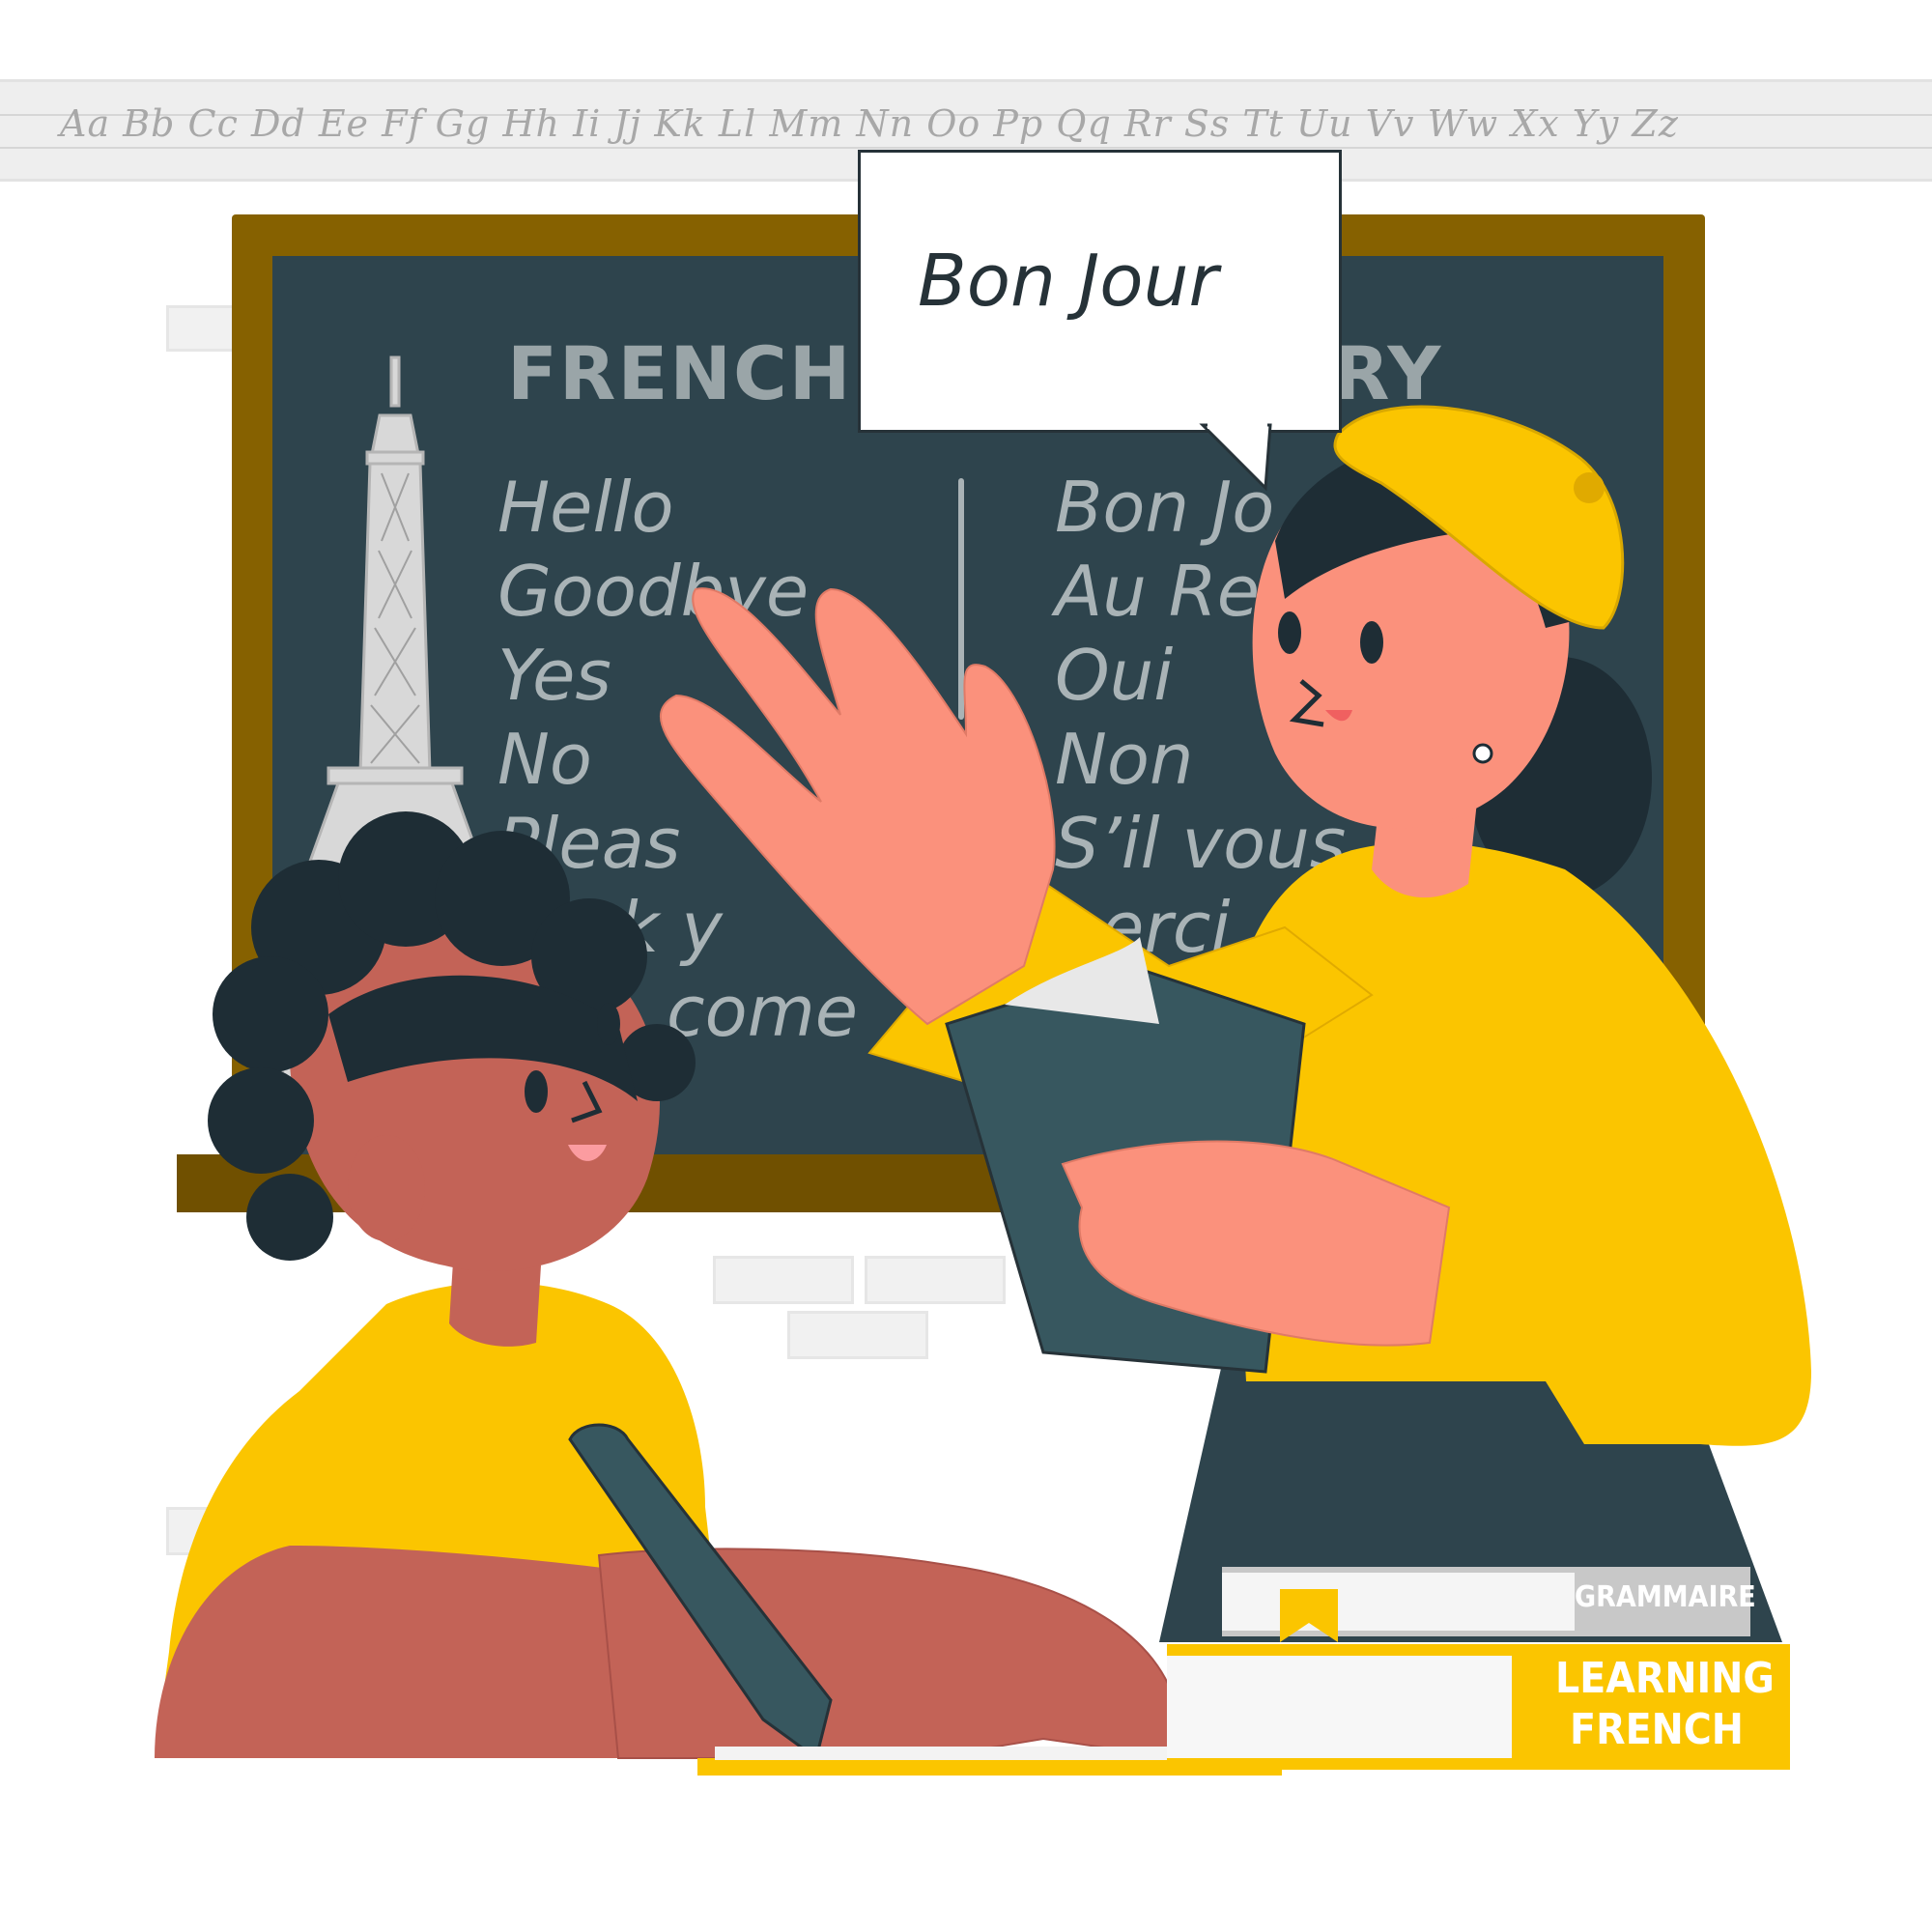  Describe the element at coordinates (1665, 1678) in the screenshot. I see `book-bottom-label-line1: LEARNING` at that location.